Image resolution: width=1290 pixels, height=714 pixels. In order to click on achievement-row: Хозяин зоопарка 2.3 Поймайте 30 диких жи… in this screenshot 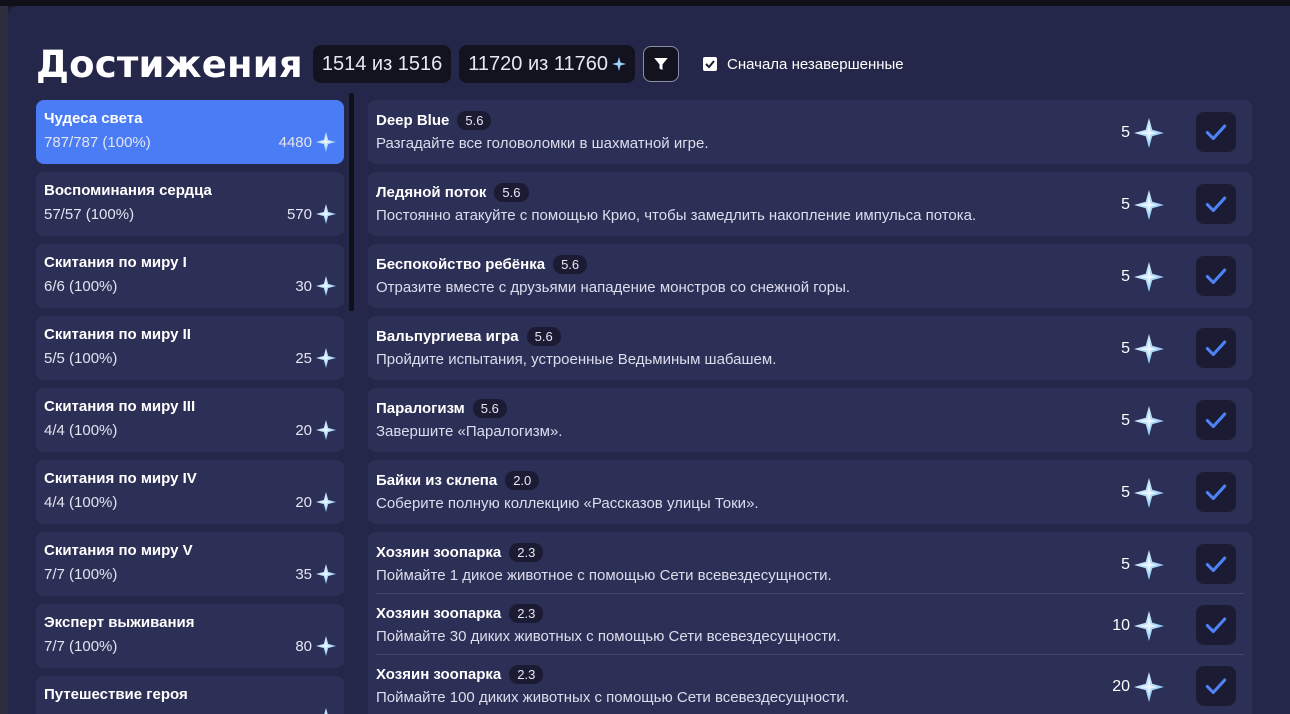, I will do `click(810, 623)`.